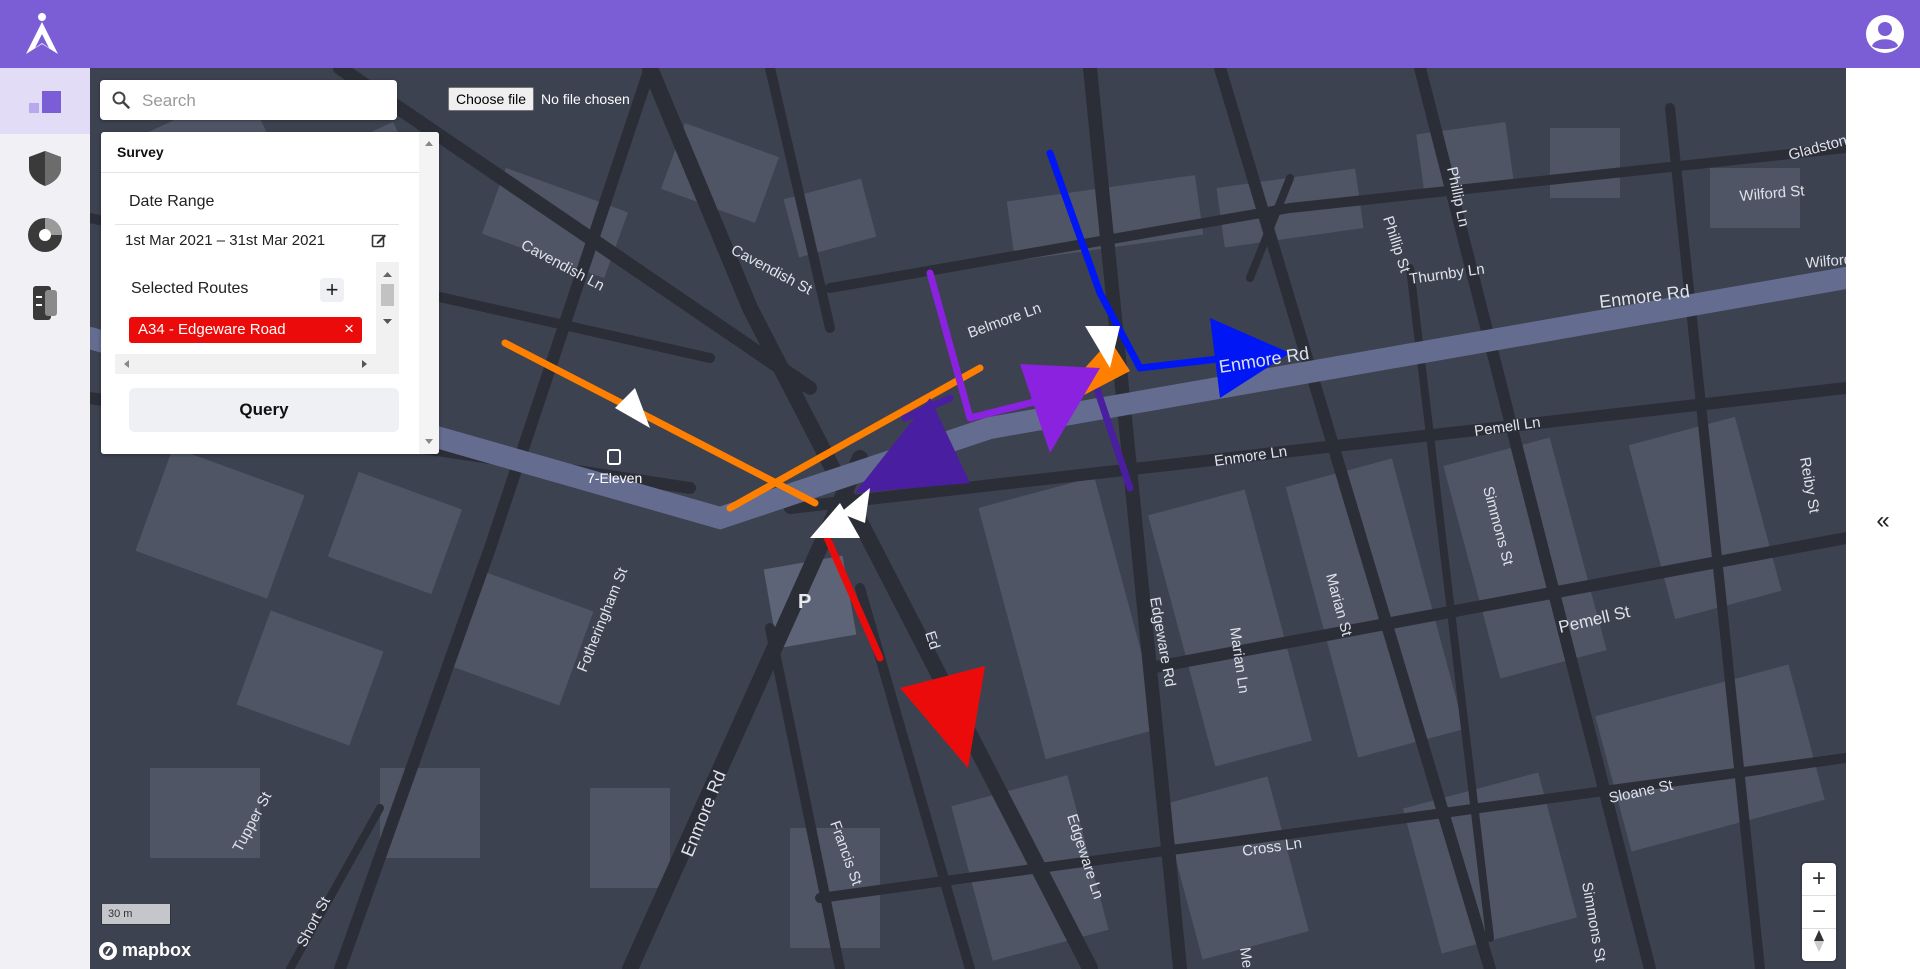 The height and width of the screenshot is (969, 1920). What do you see at coordinates (190, 288) in the screenshot?
I see `selected-routes-label: Selected Routes` at bounding box center [190, 288].